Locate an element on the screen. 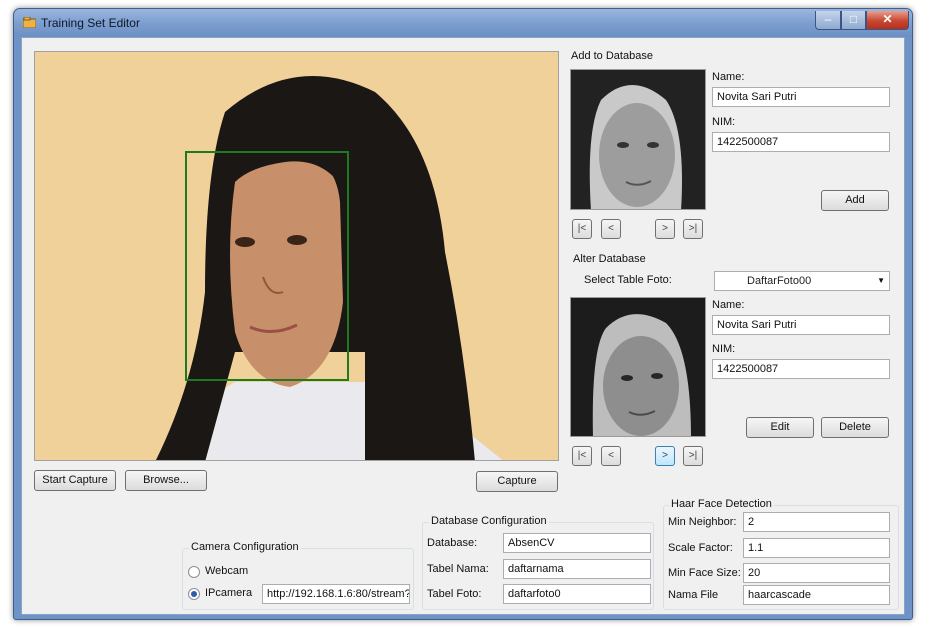 The image size is (925, 628). maximize-button: □ is located at coordinates (853, 20).